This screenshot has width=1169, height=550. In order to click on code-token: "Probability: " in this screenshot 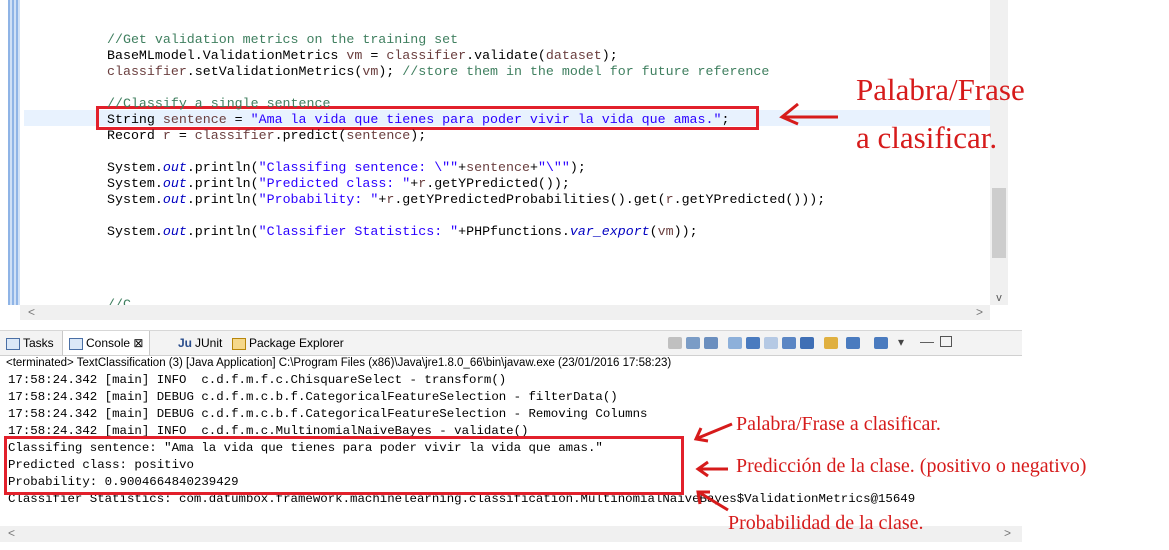, I will do `click(318, 199)`.